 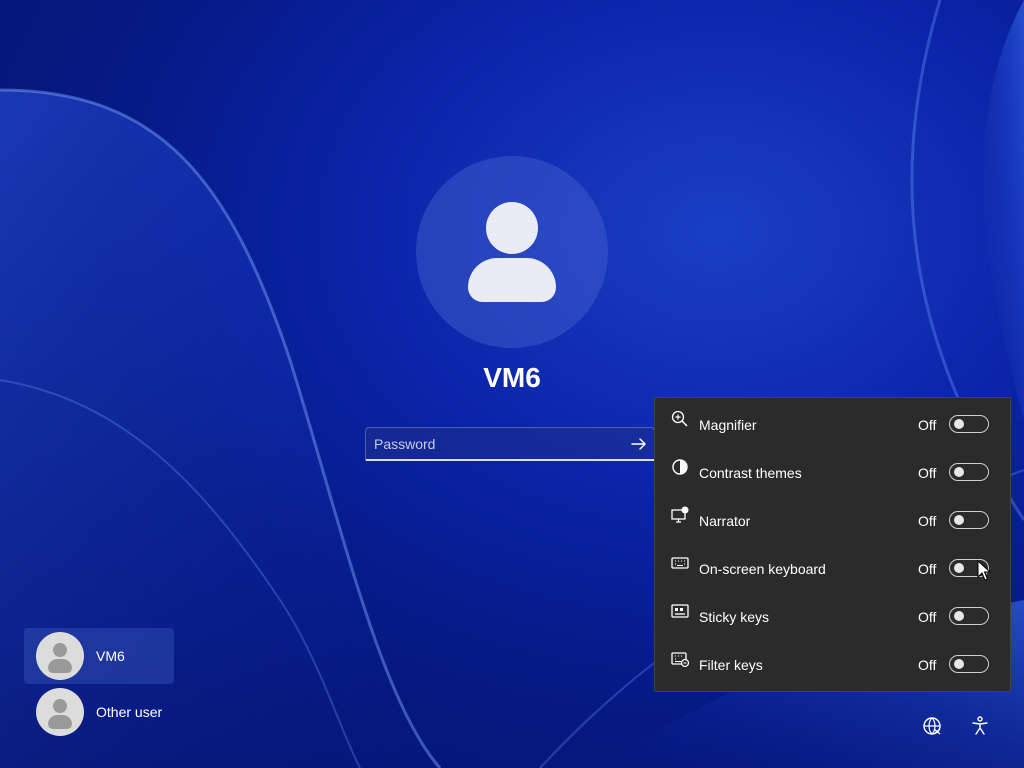 What do you see at coordinates (969, 424) in the screenshot?
I see `magnifier-toggle` at bounding box center [969, 424].